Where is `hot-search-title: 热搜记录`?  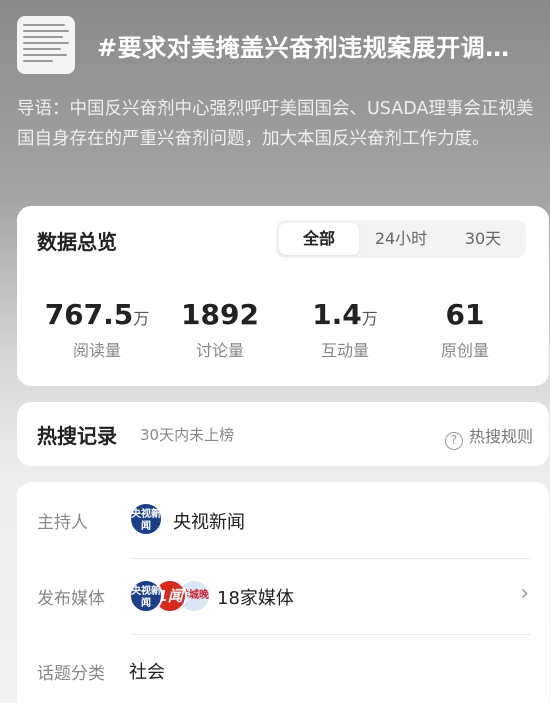
hot-search-title: 热搜记录 is located at coordinates (77, 436).